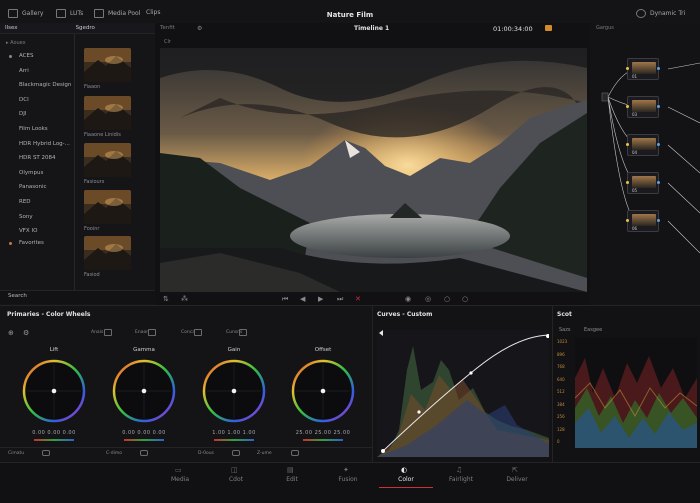 The height and width of the screenshot is (503, 700). I want to click on project-title: Nature Film, so click(350, 15).